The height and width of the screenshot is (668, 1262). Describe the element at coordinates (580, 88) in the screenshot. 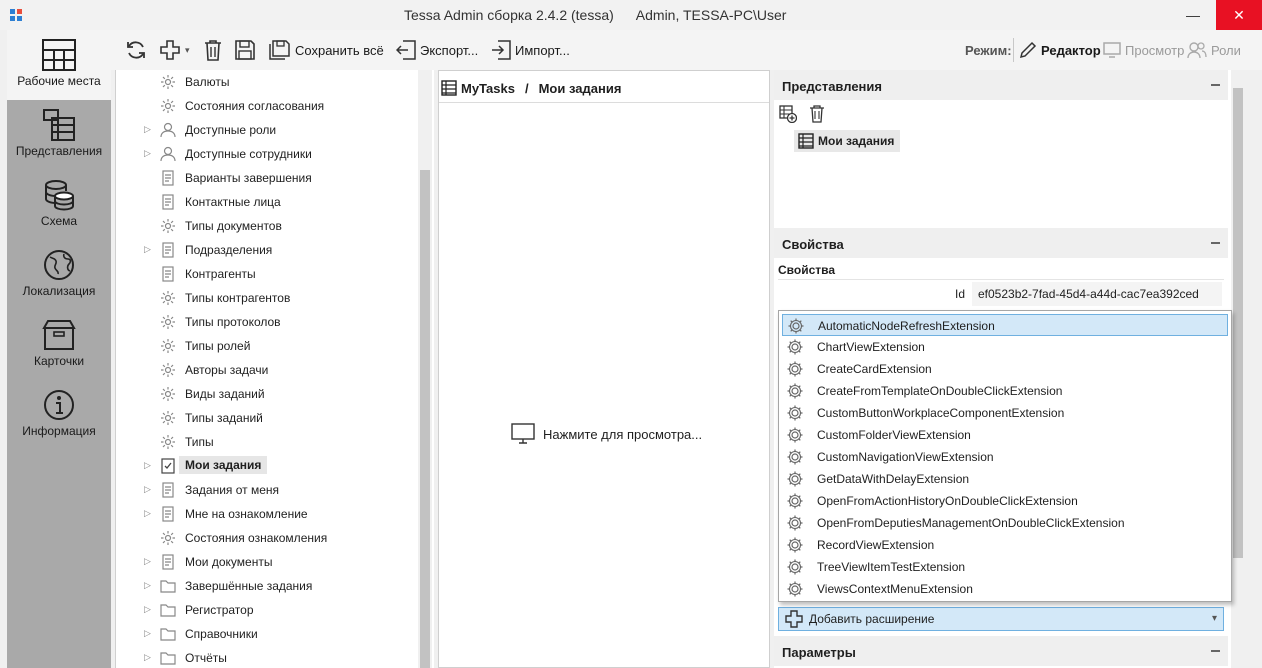

I see `breadcrumb-current: Мои задания` at that location.